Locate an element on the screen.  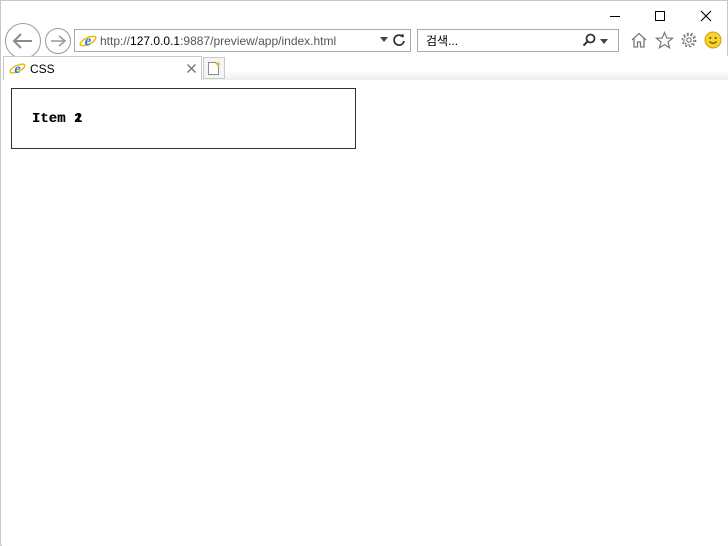
tools-button is located at coordinates (689, 40).